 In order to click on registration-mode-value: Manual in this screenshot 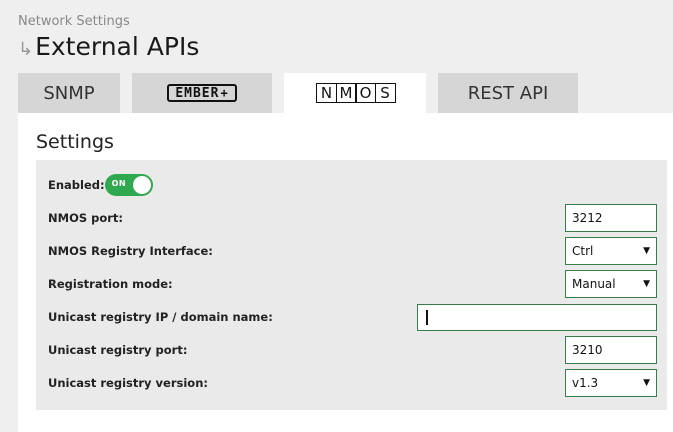, I will do `click(594, 284)`.